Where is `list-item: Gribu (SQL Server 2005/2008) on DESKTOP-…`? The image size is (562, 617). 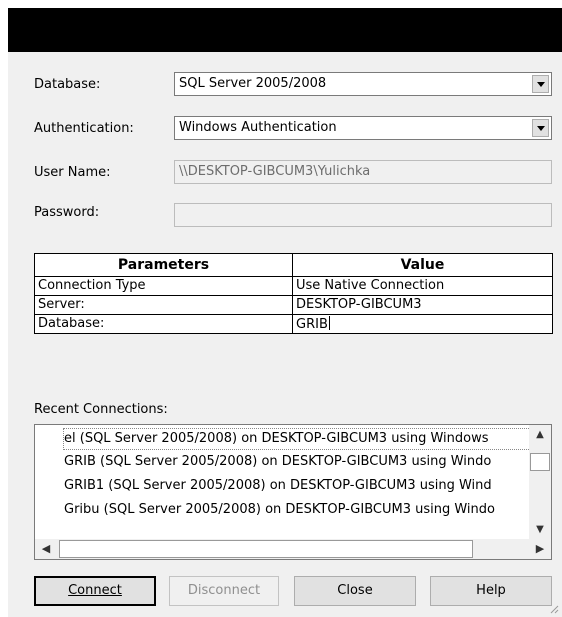
list-item: Gribu (SQL Server 2005/2008) on DESKTOP-… is located at coordinates (279, 510).